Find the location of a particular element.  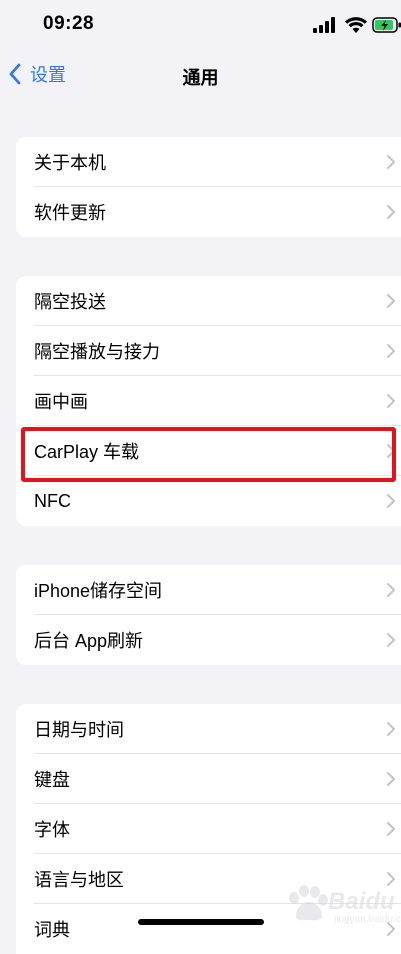

watermark-subtext: jingyan.baidu.com is located at coordinates (367, 919).